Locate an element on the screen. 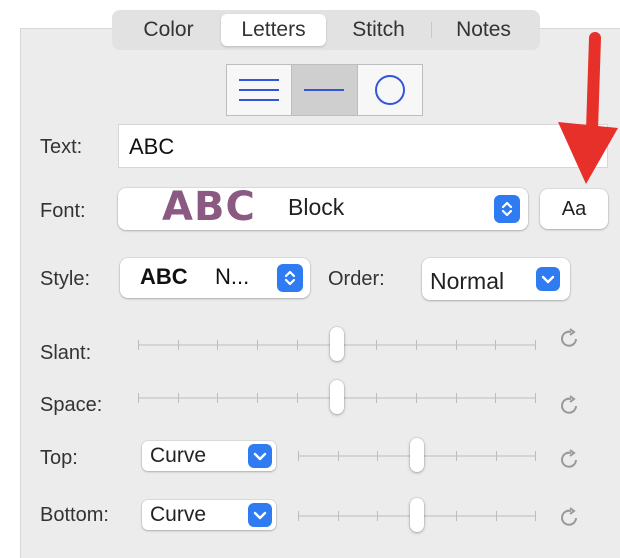  text-input: ABC is located at coordinates (363, 146).